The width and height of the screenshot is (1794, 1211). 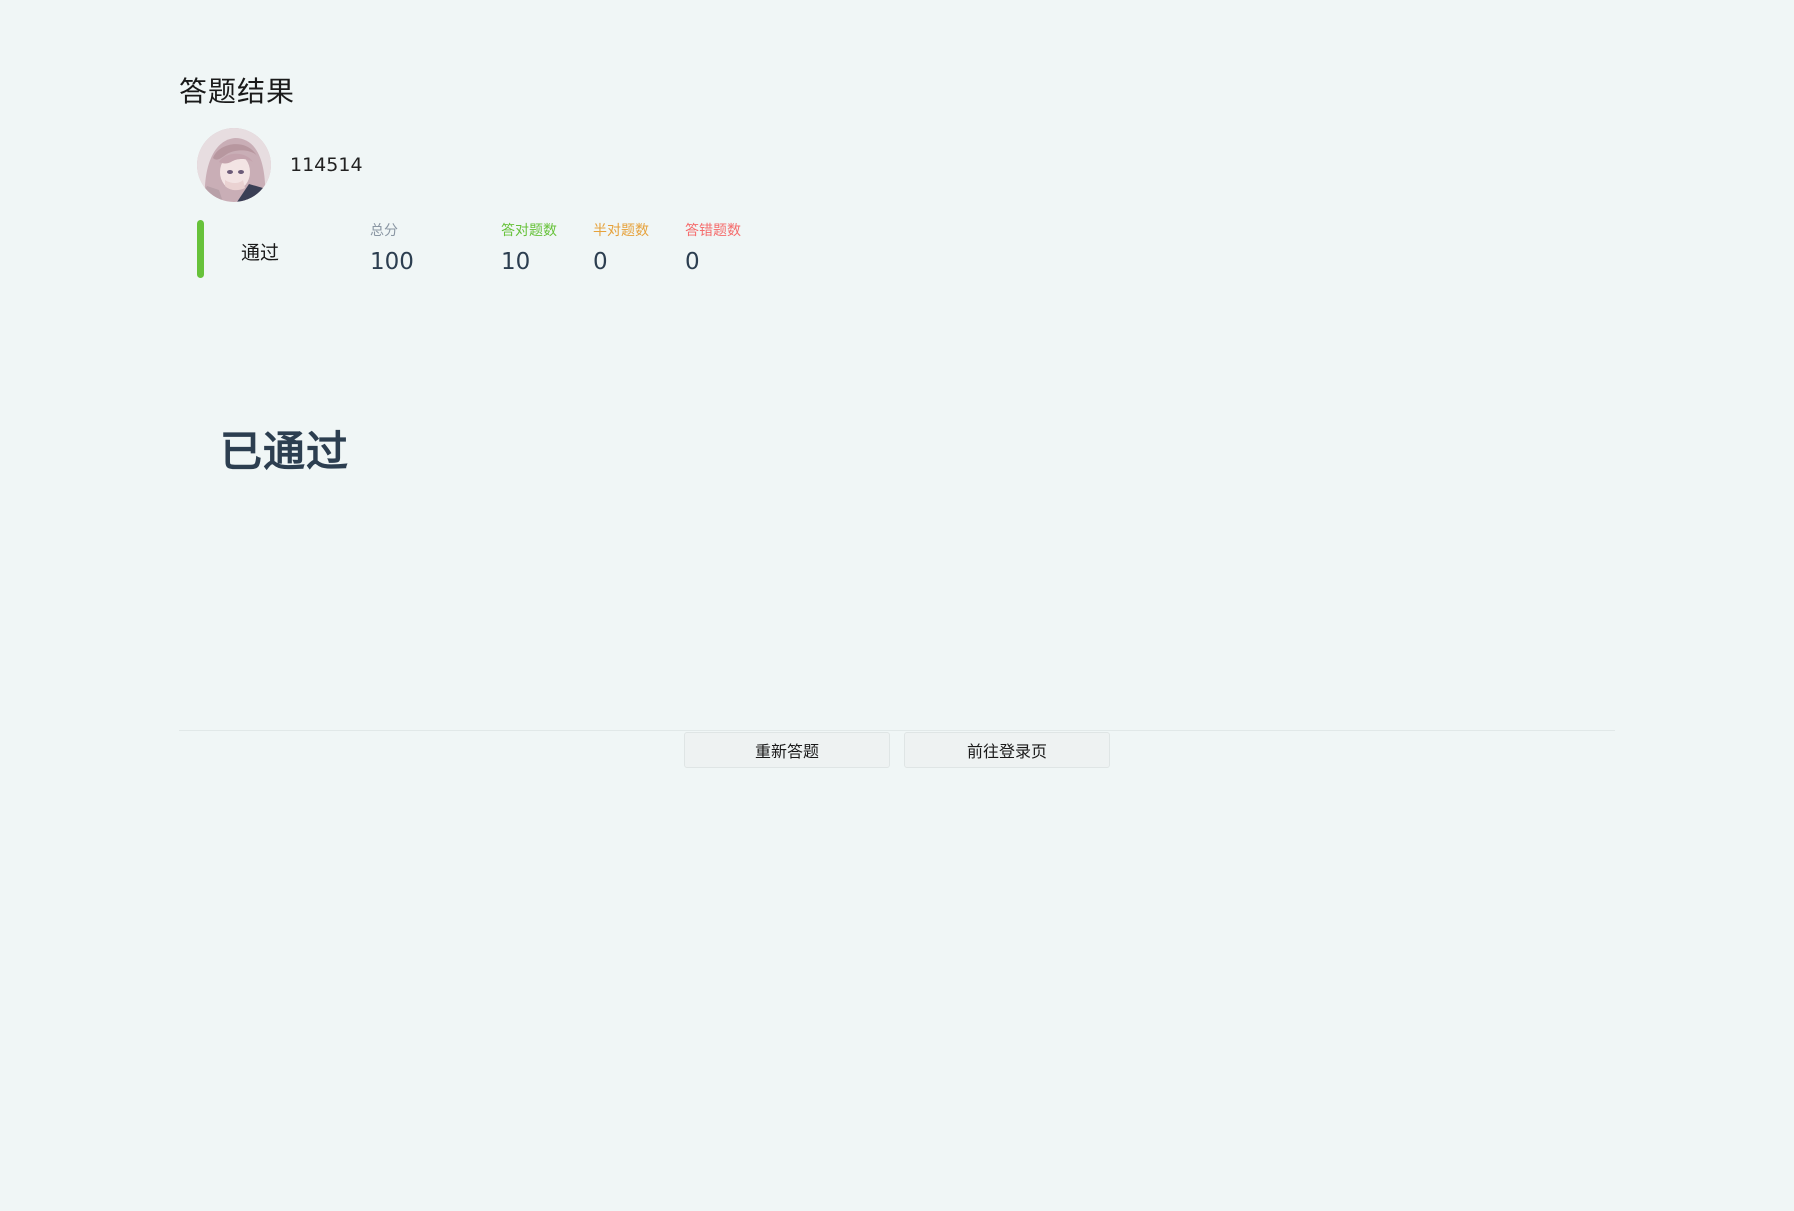 I want to click on stat-value: 10, so click(x=516, y=262).